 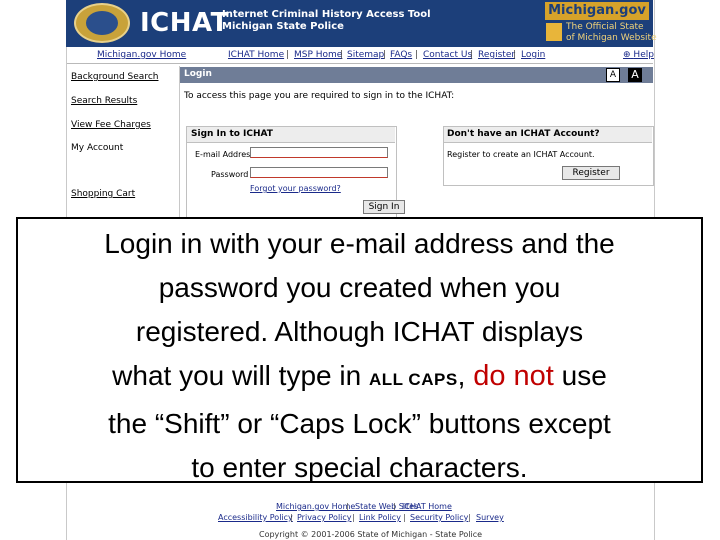 What do you see at coordinates (104, 101) in the screenshot?
I see `sidebar-item-search-results: Search Results` at bounding box center [104, 101].